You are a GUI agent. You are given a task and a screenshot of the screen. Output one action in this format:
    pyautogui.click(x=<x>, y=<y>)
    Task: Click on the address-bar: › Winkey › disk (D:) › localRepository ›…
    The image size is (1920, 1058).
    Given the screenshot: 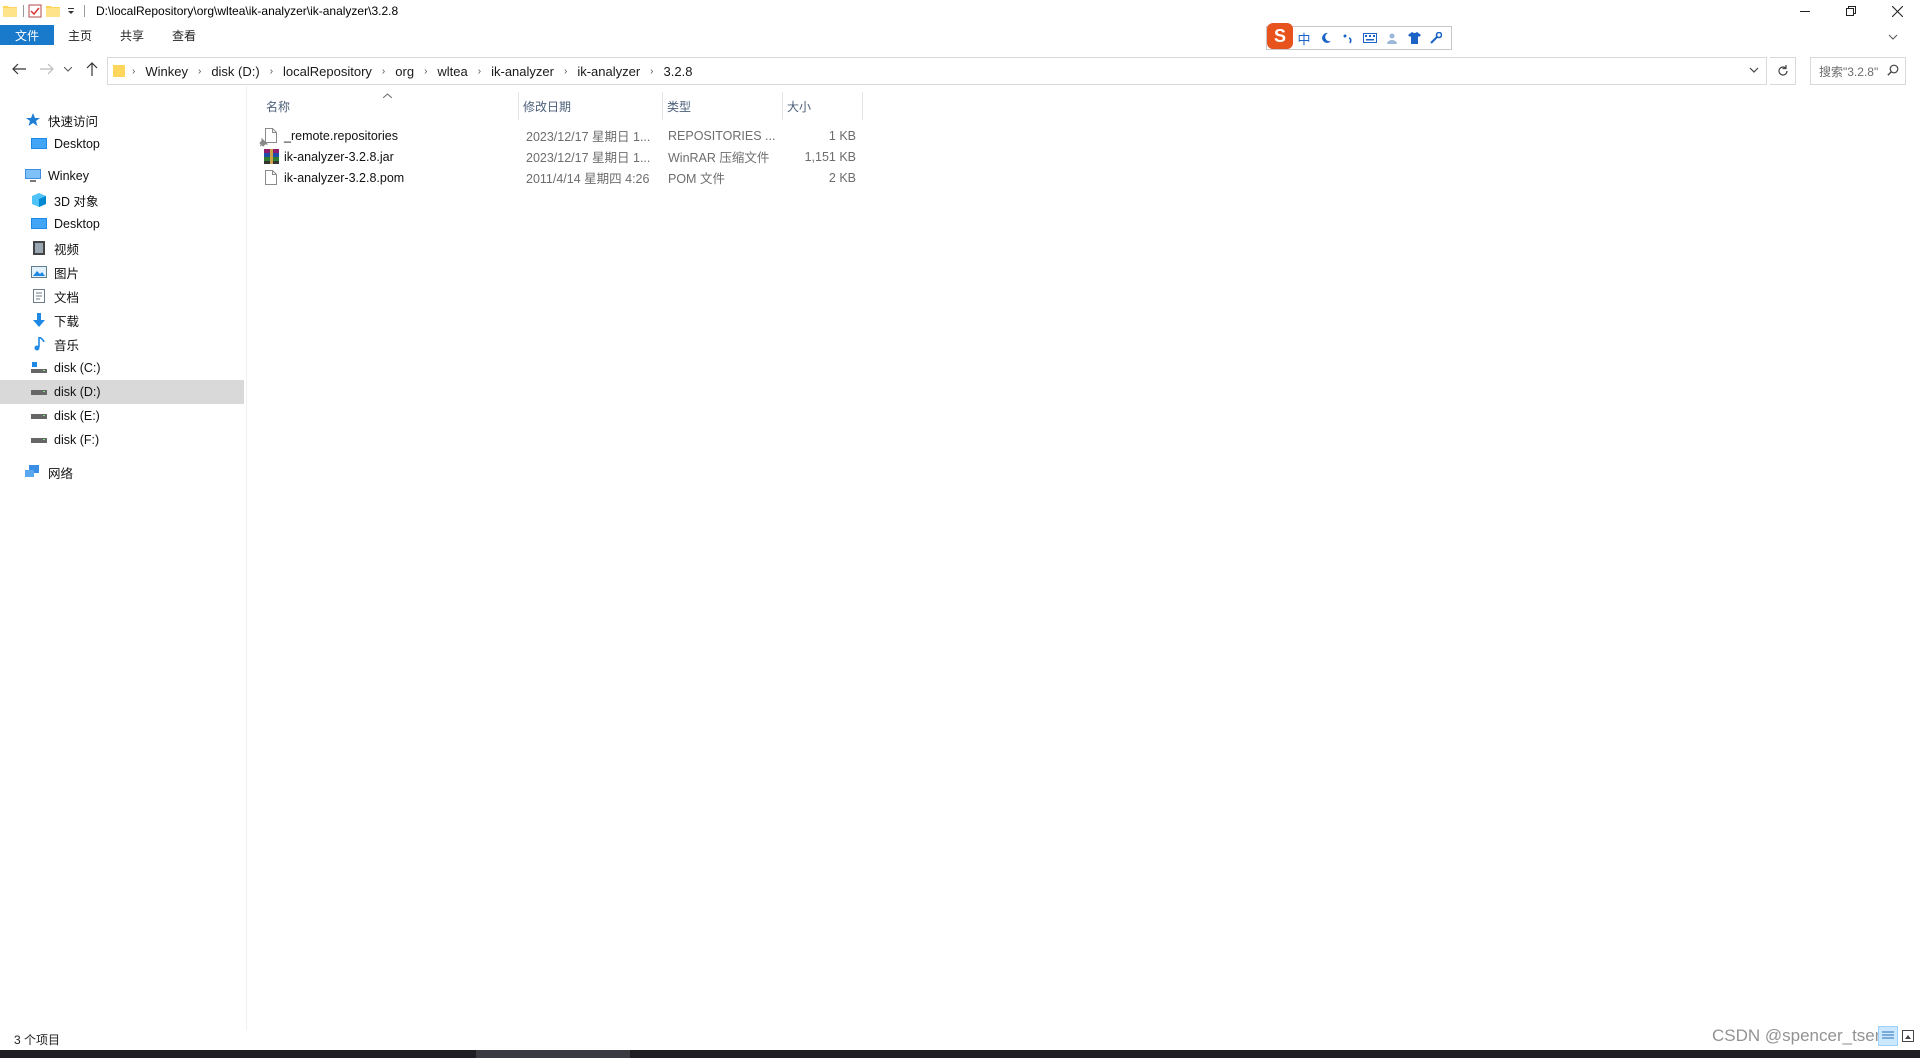 What is the action you would take?
    pyautogui.click(x=937, y=71)
    